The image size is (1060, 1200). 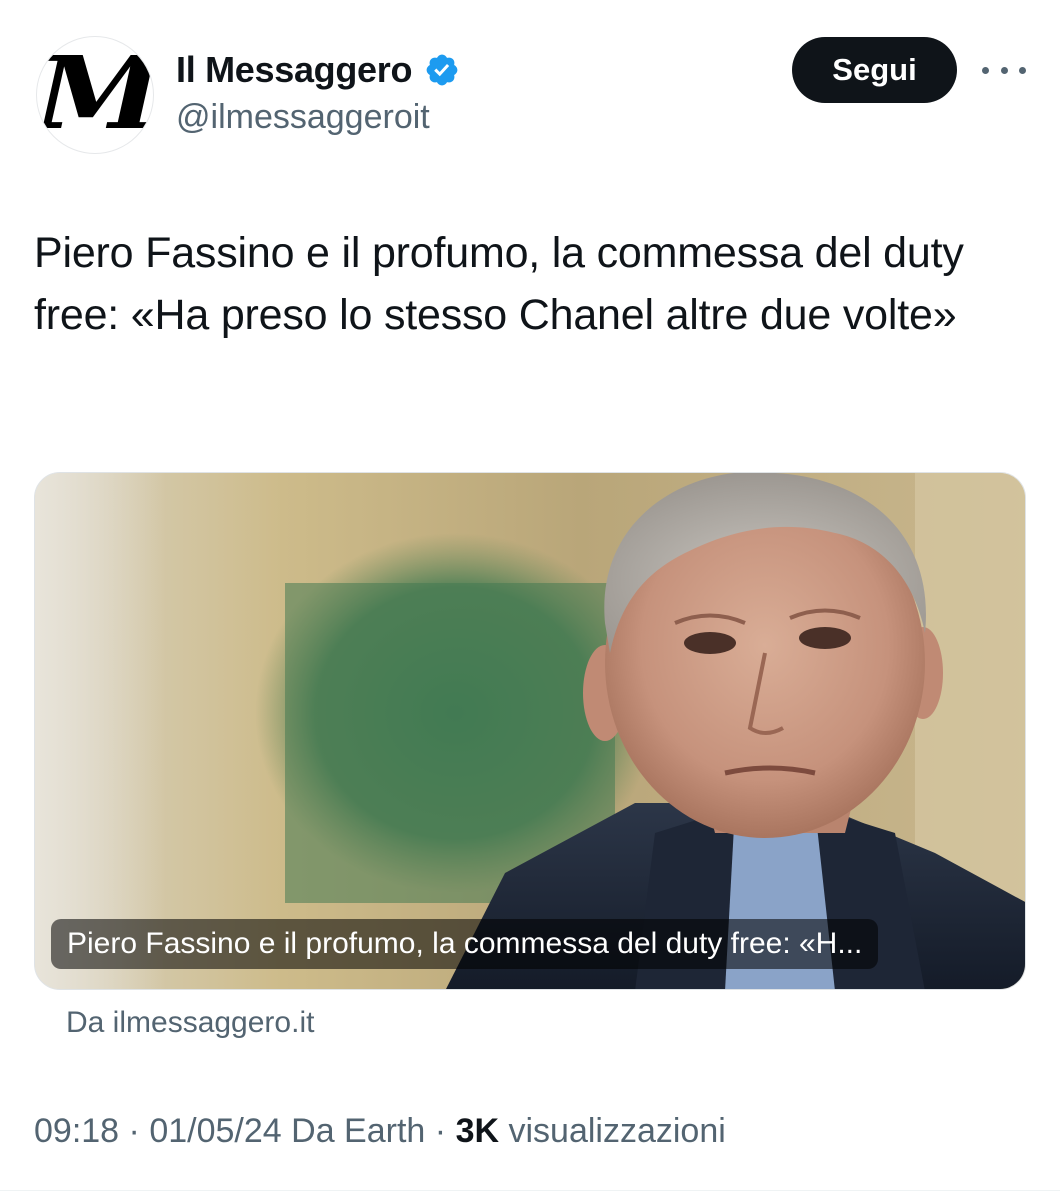 What do you see at coordinates (215, 1131) in the screenshot?
I see `tweet-date: 01/05/24` at bounding box center [215, 1131].